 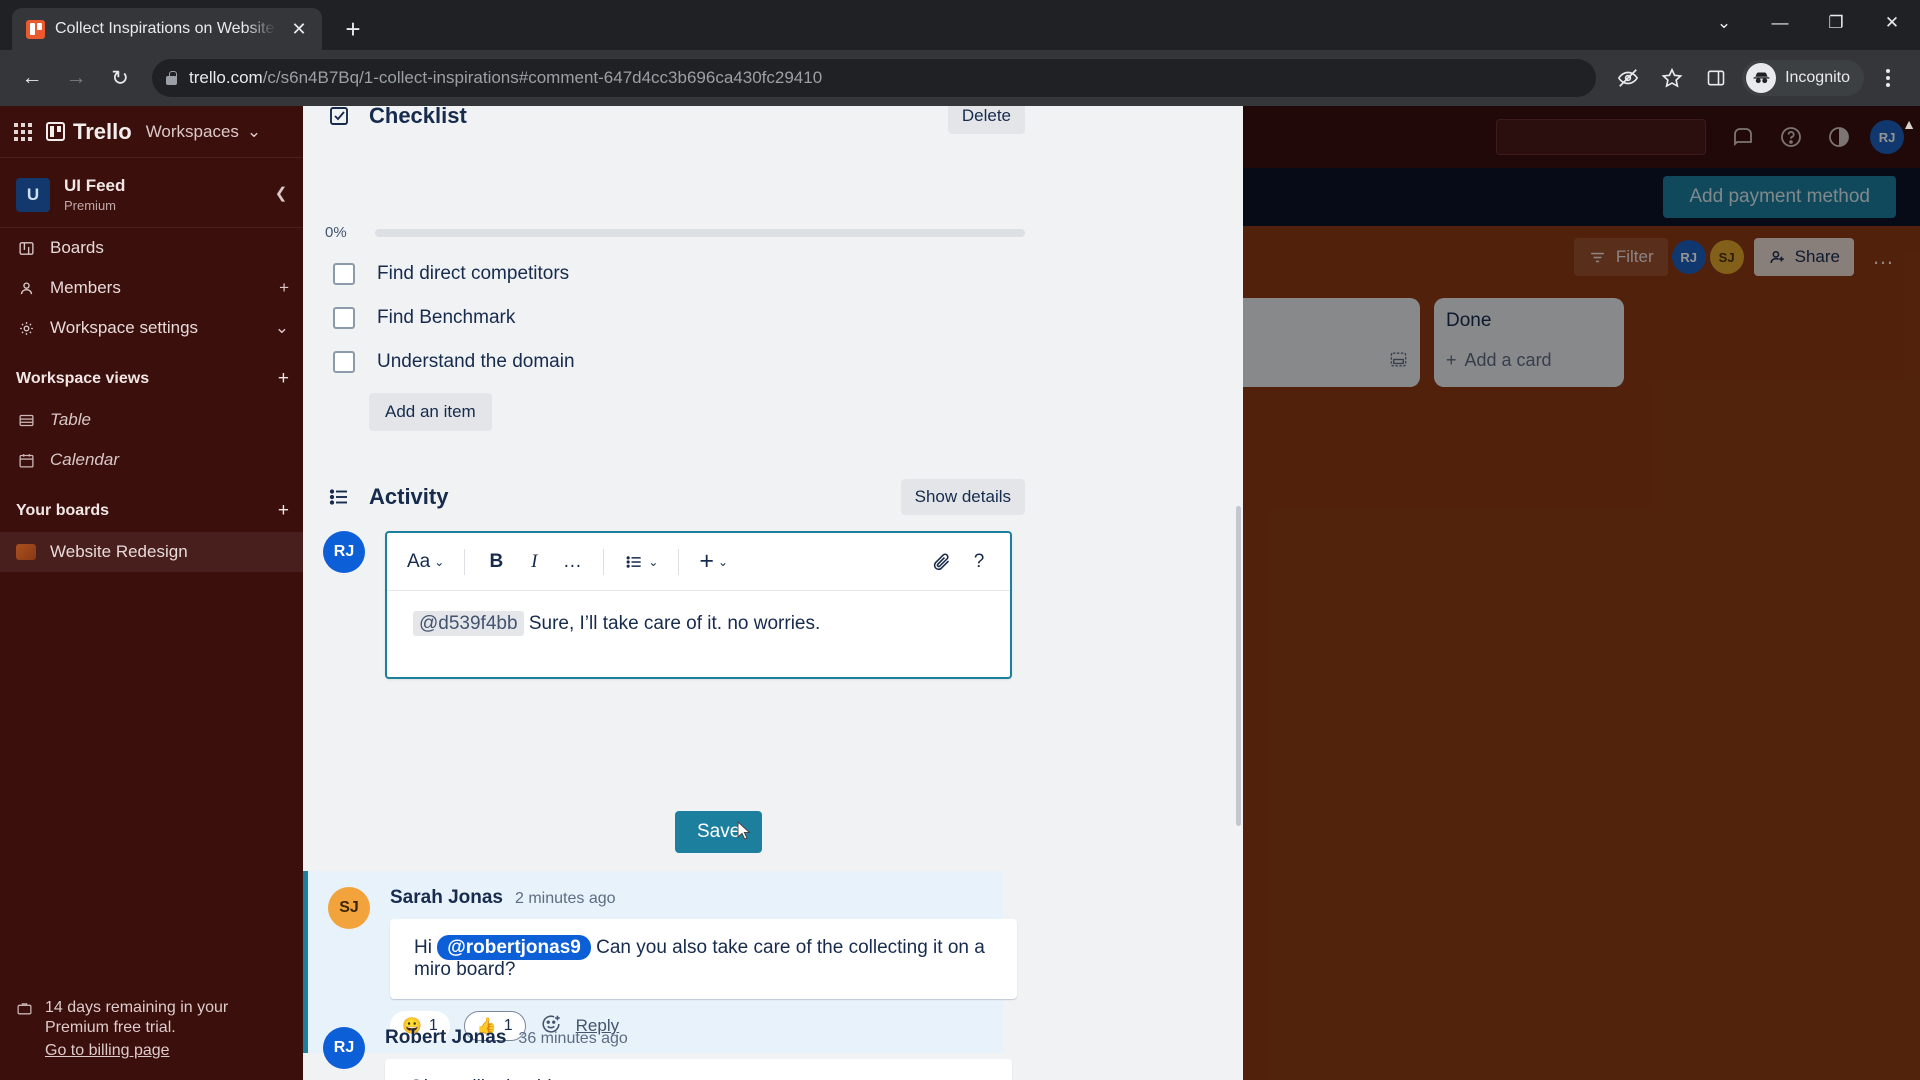 I want to click on app-switcher-icon, so click(x=23, y=131).